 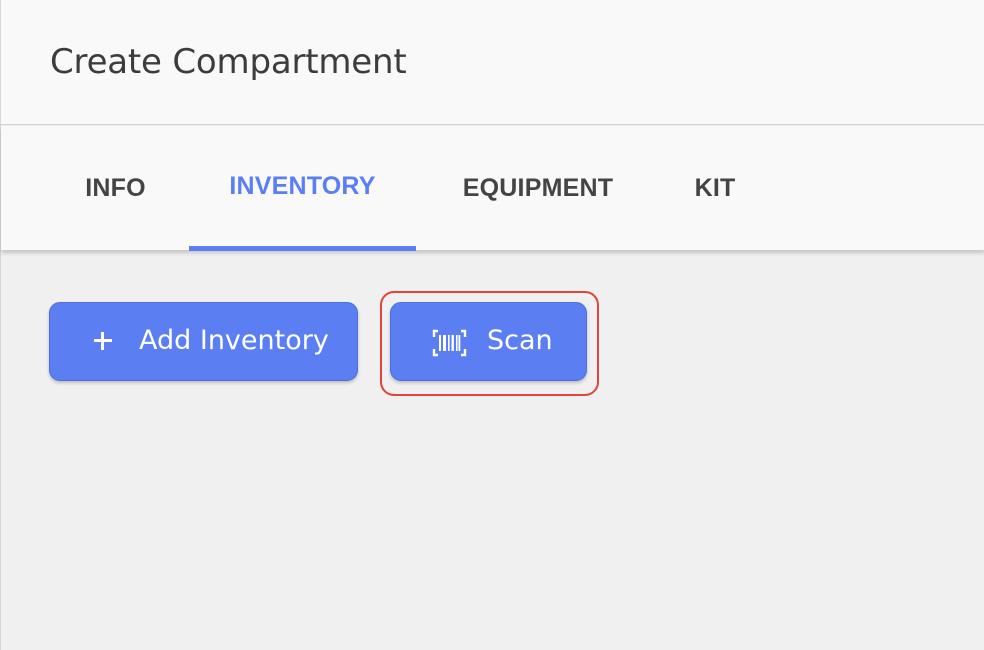 What do you see at coordinates (115, 188) in the screenshot?
I see `tab-info: INFO` at bounding box center [115, 188].